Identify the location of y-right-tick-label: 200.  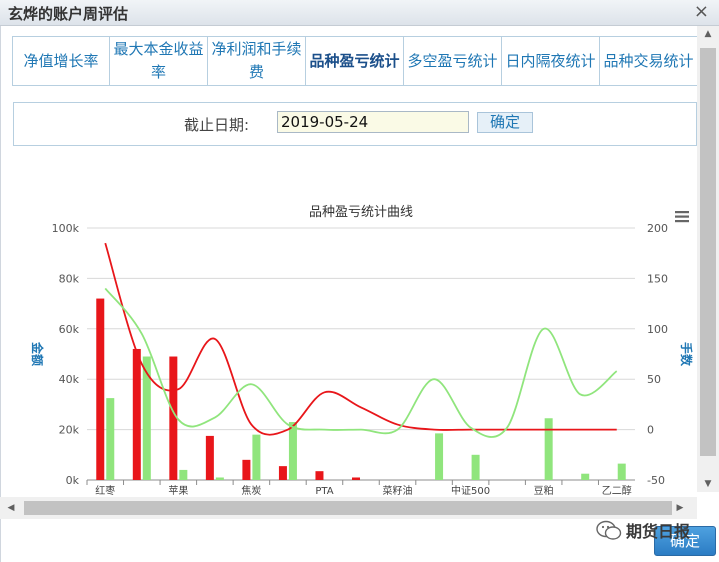
(657, 228).